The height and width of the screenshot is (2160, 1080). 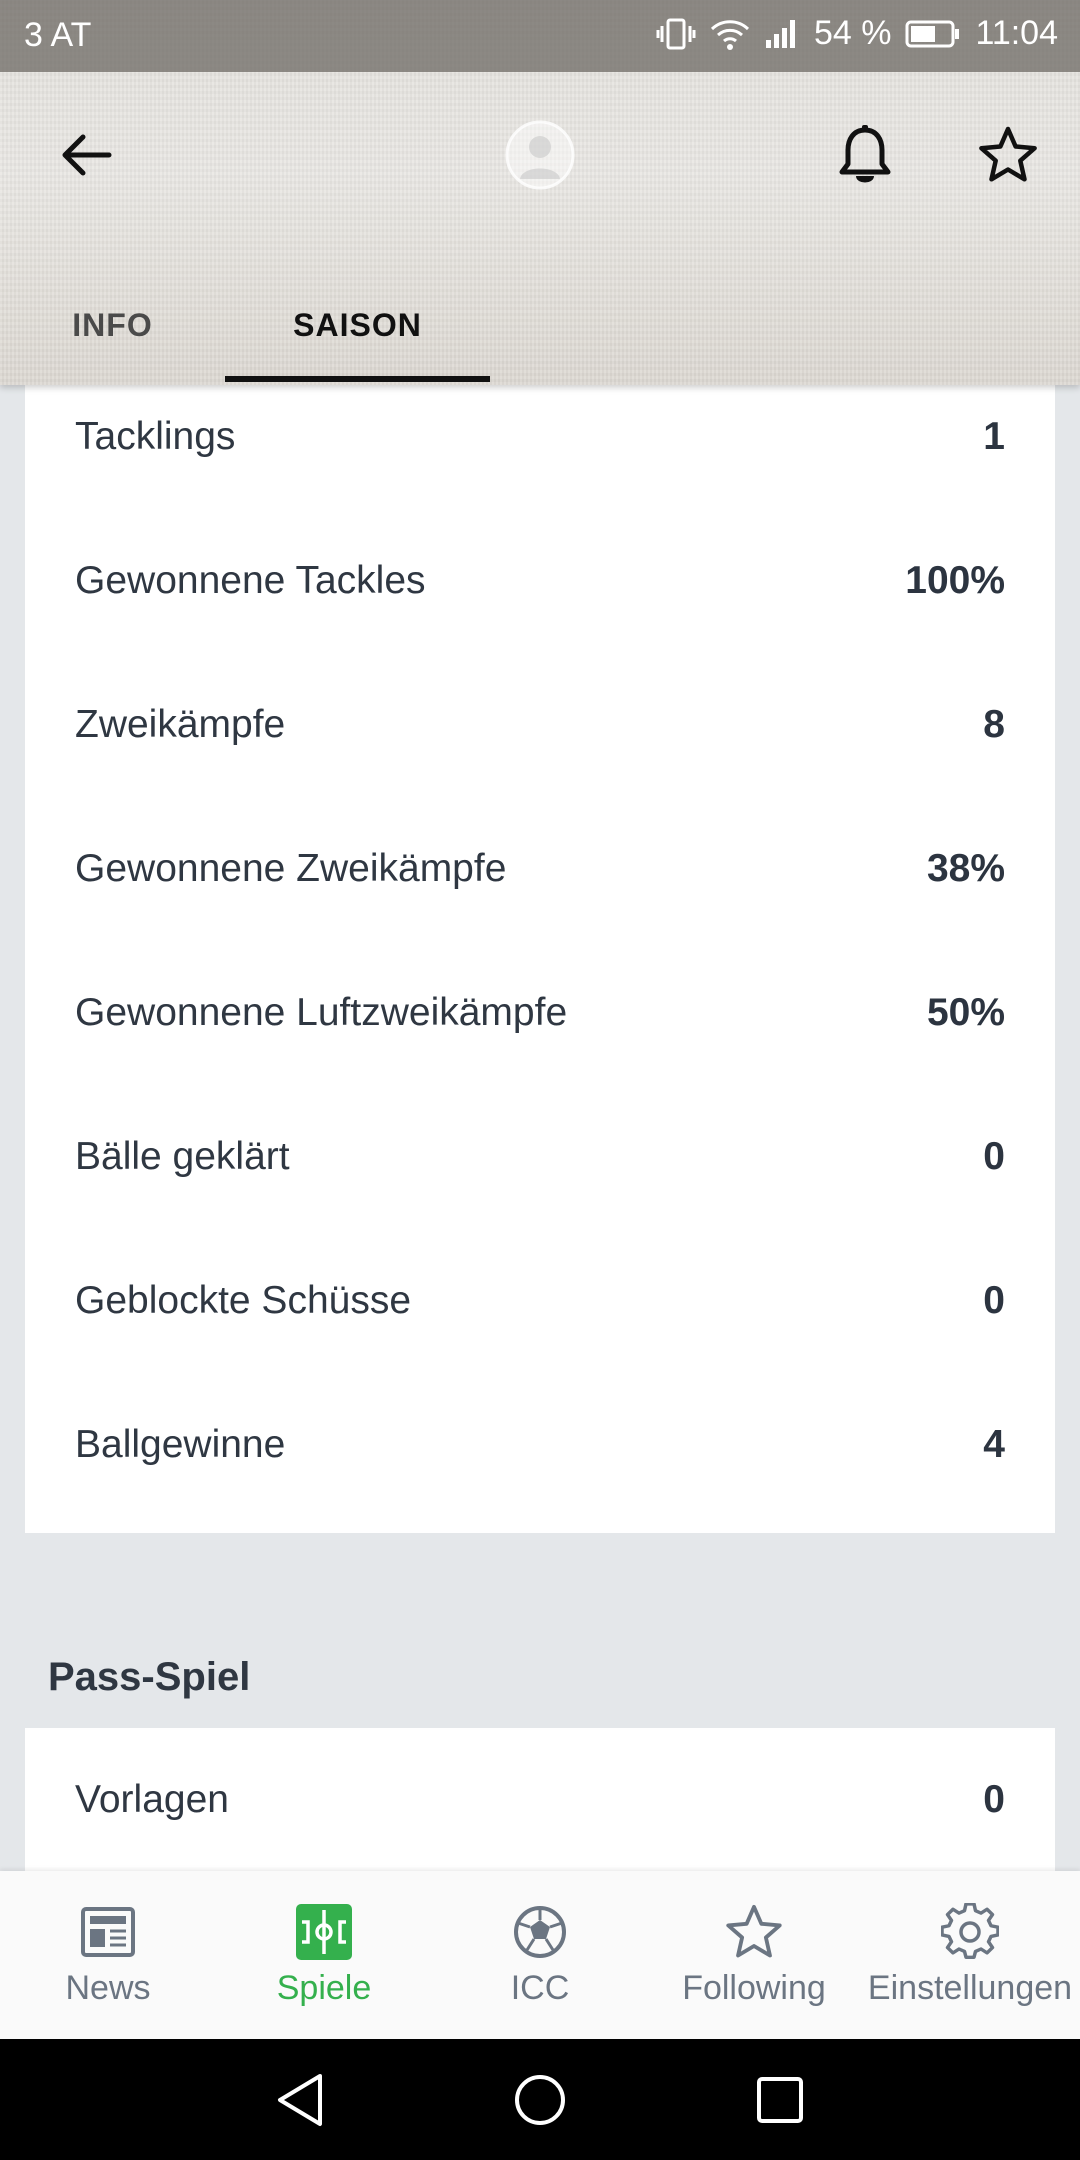 I want to click on stat-row-clearances: Bälle geklärt 0, so click(x=540, y=1157).